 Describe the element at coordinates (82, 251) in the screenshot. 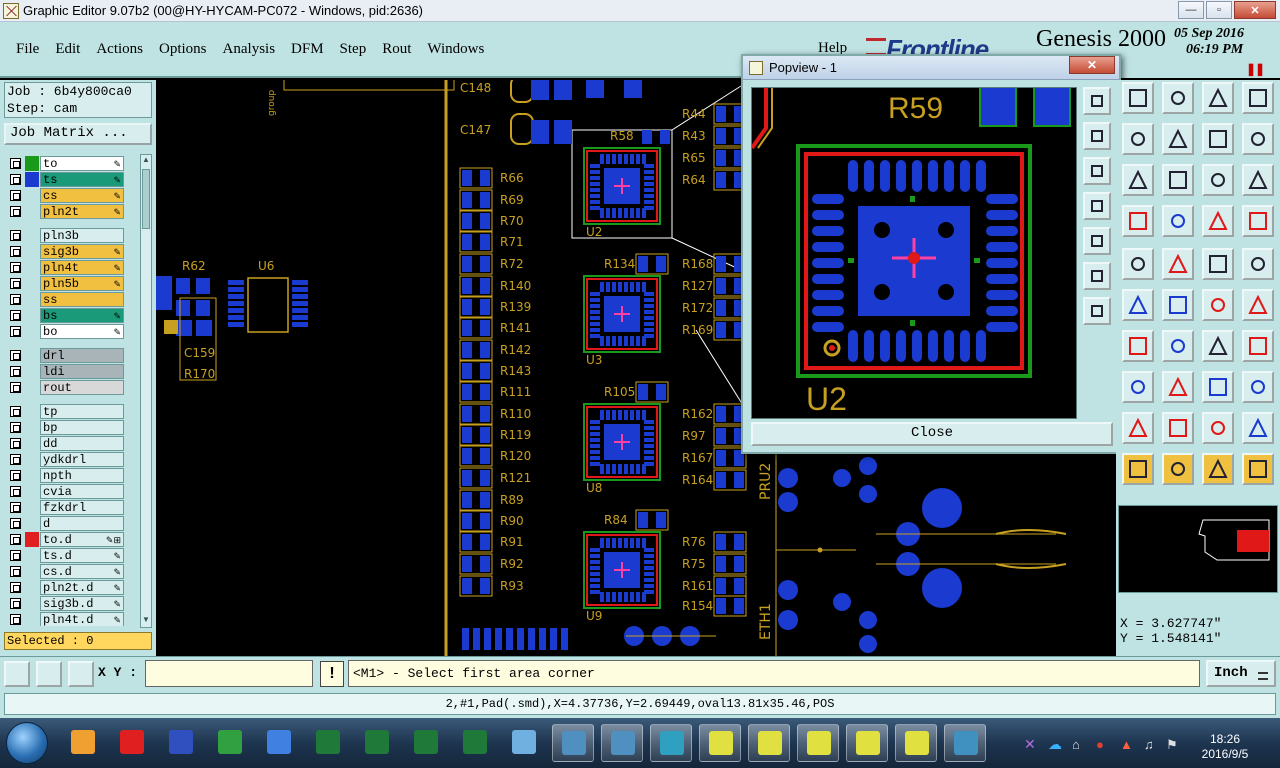

I see `layer-name: sig3b ✎` at that location.